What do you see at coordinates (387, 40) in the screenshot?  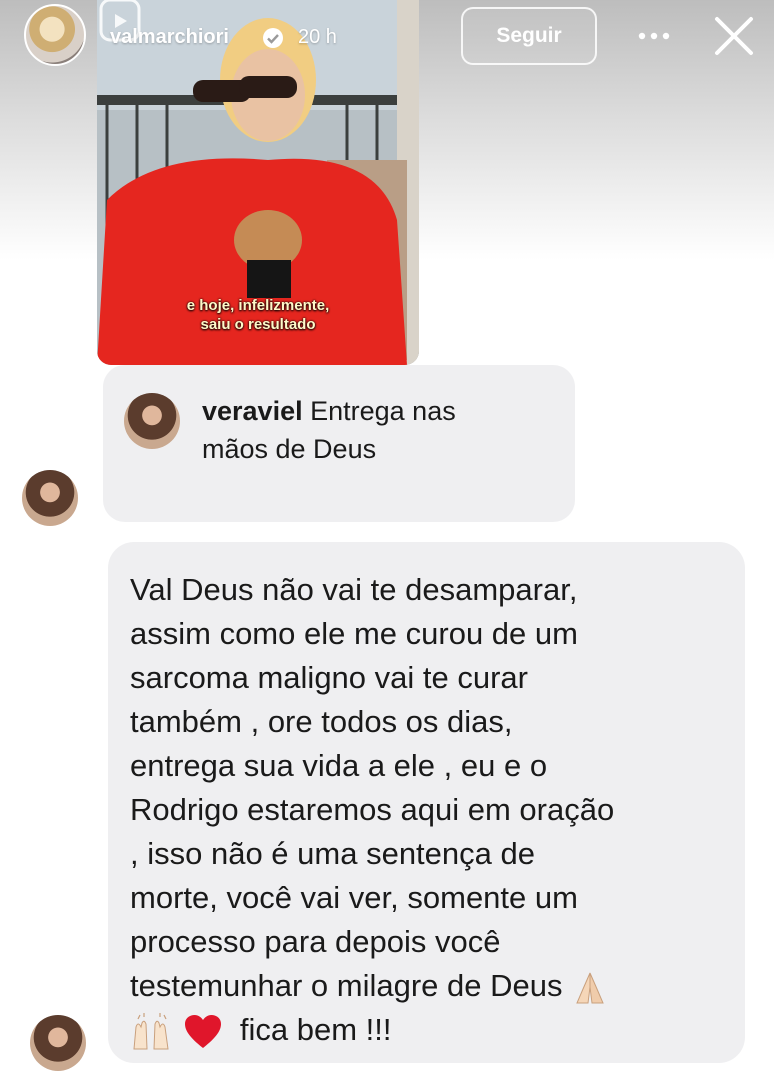 I see `story-header: valmarchiori 20 h Seguir` at bounding box center [387, 40].